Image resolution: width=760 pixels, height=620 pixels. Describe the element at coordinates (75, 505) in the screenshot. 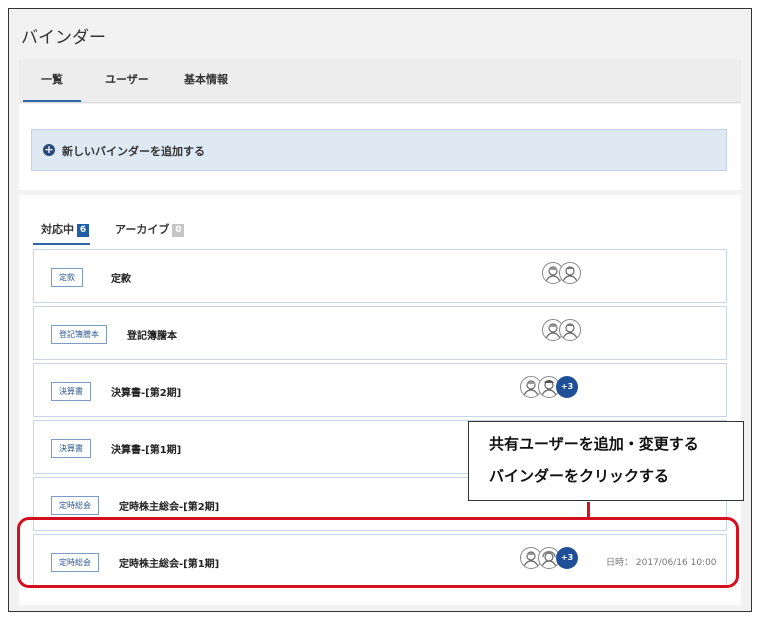

I see `binder-category-badge: 定時総会` at that location.